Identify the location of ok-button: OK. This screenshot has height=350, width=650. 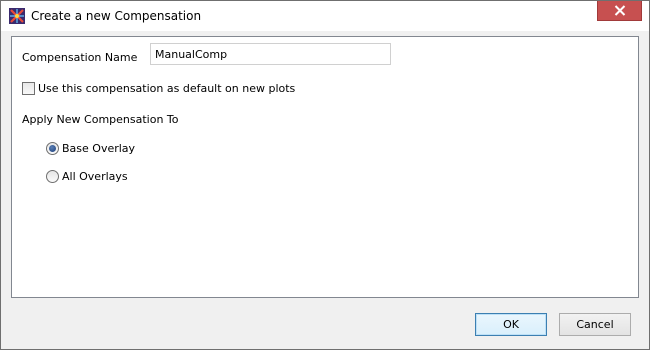
(511, 324).